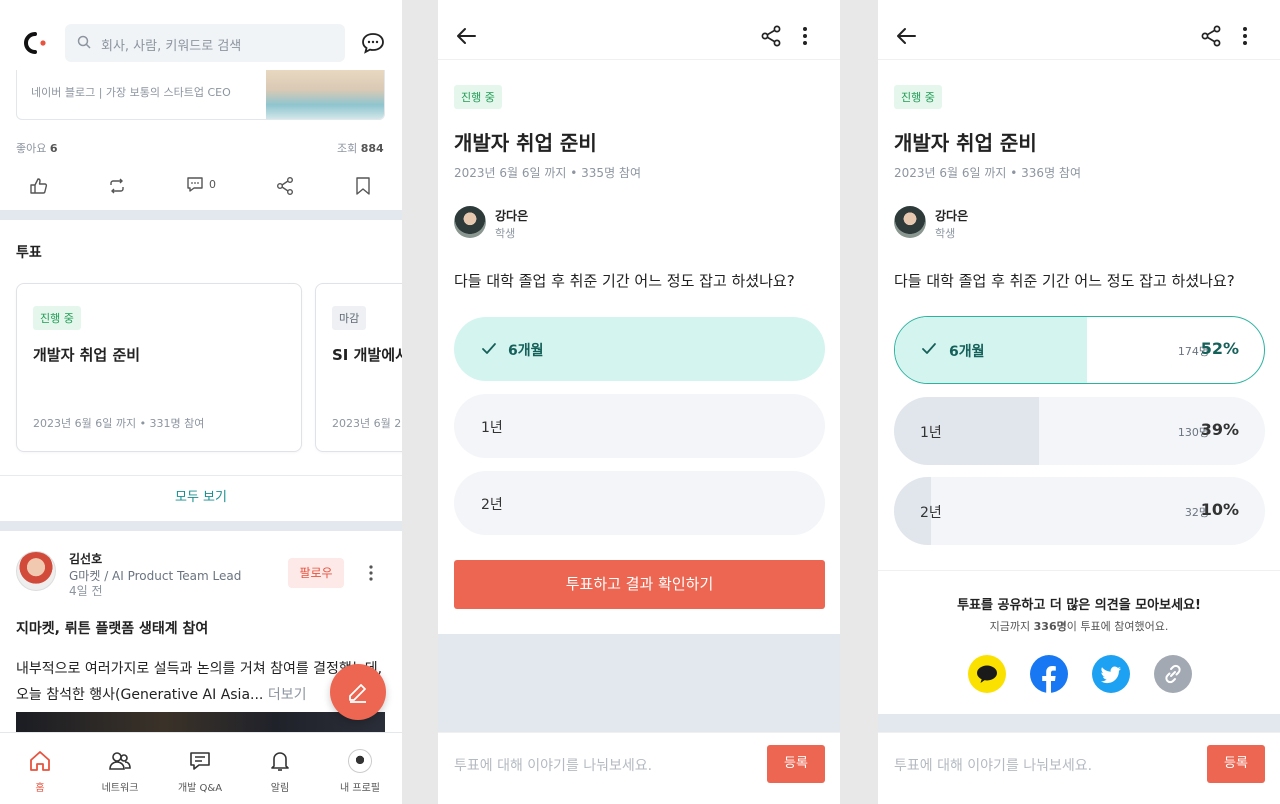  What do you see at coordinates (159, 367) in the screenshot?
I see `poll-card: 진행 중 개발자 취업 준비 2023년 6월 6일 까지 • 331명 참여` at bounding box center [159, 367].